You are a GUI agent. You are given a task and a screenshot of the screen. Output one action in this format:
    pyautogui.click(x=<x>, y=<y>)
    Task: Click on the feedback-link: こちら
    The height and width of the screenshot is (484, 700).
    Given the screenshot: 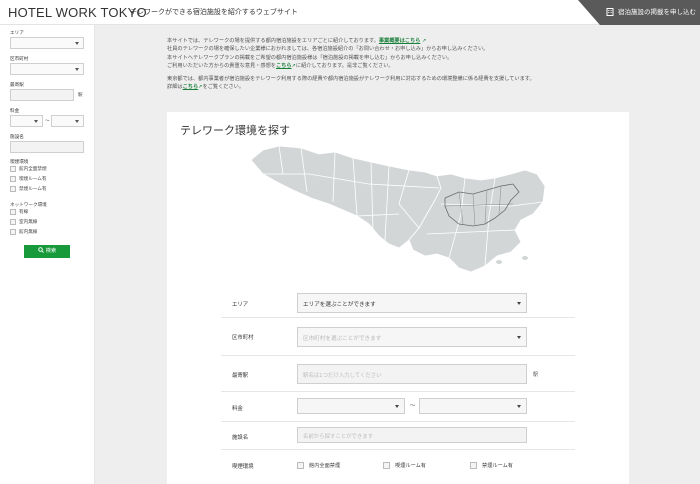 What is the action you would take?
    pyautogui.click(x=284, y=66)
    